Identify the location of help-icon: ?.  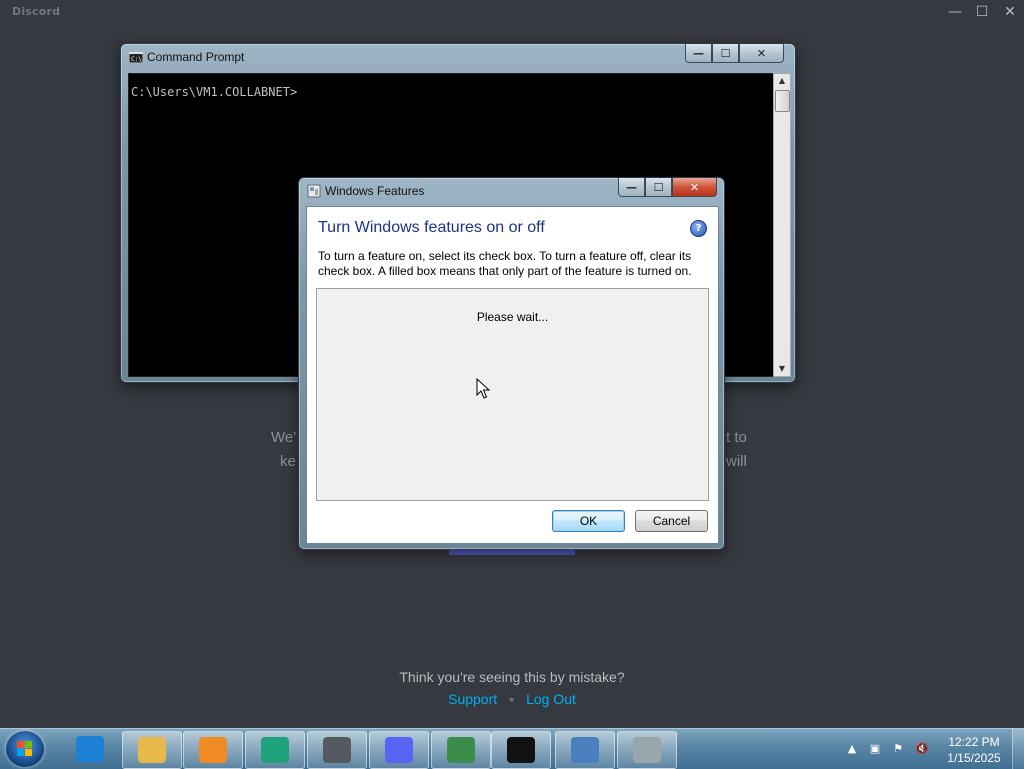
(698, 228).